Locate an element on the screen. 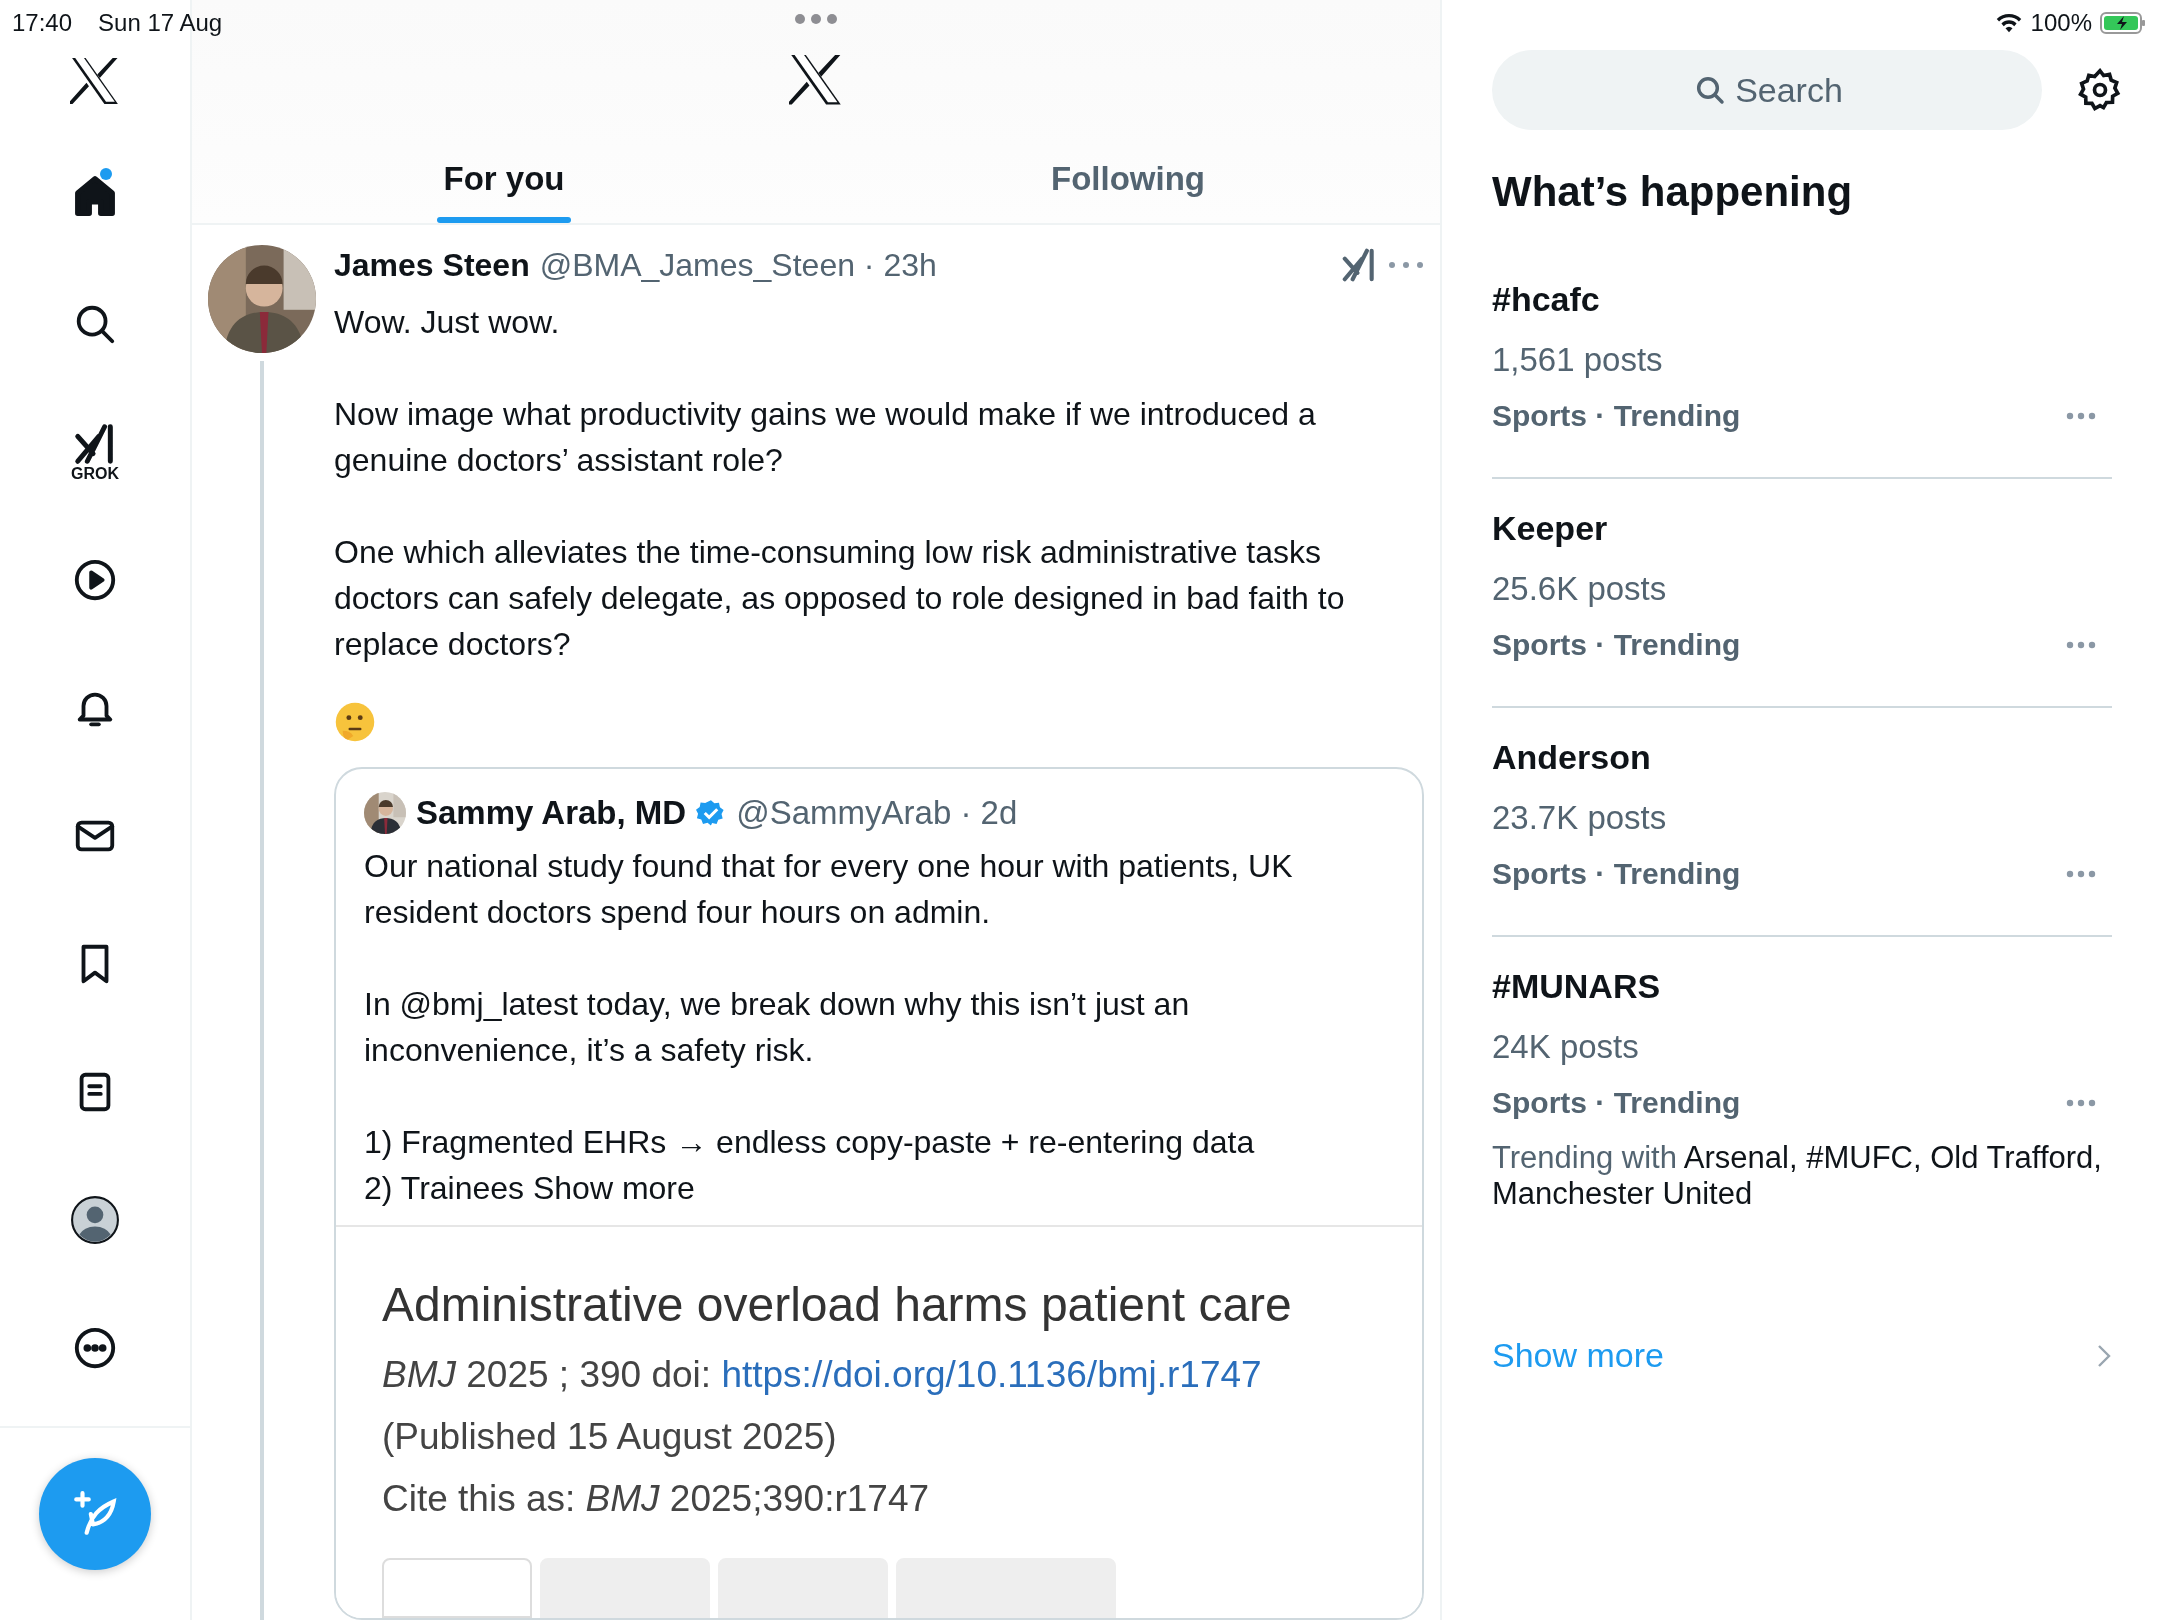  citation-line: BMJ 2025 ; 390 doi: https://doi.org/10.1136/bmj.r1747 is located at coordinates (822, 1375).